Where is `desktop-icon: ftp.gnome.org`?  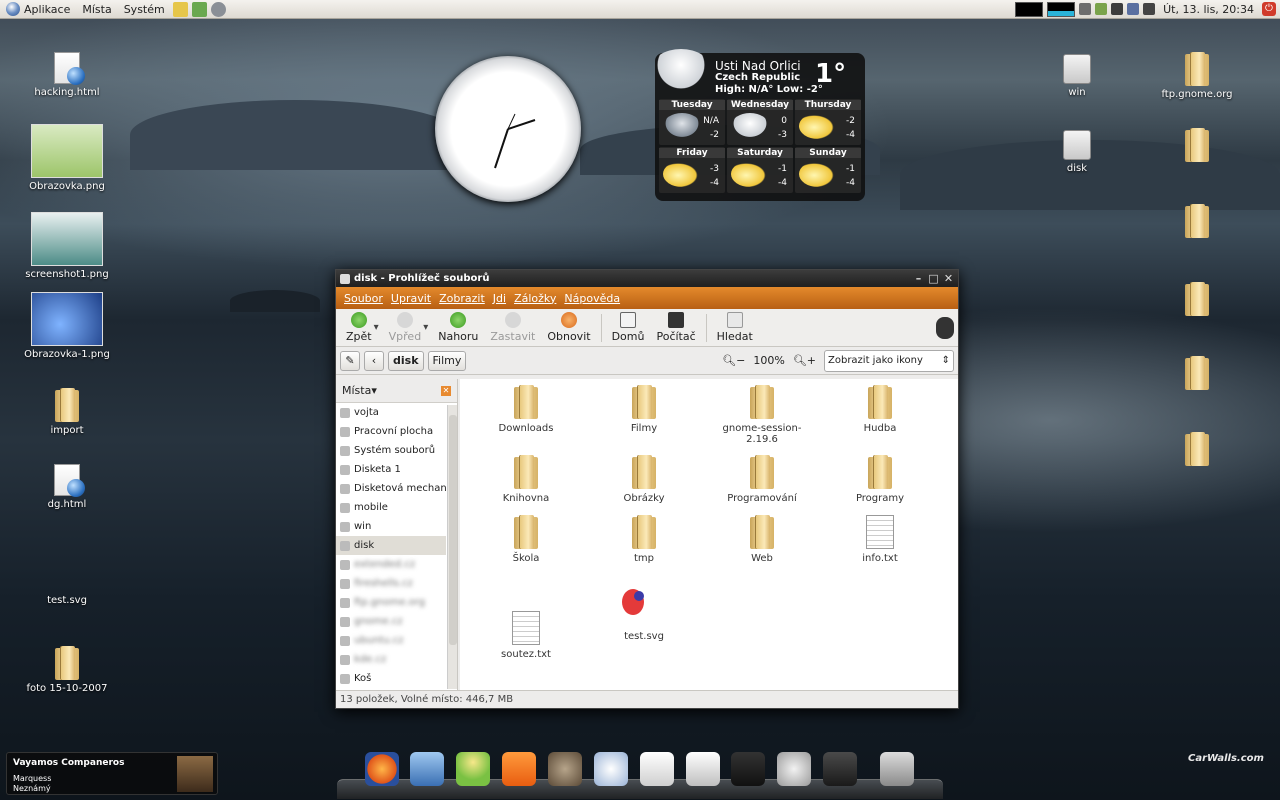 desktop-icon: ftp.gnome.org is located at coordinates (1197, 76).